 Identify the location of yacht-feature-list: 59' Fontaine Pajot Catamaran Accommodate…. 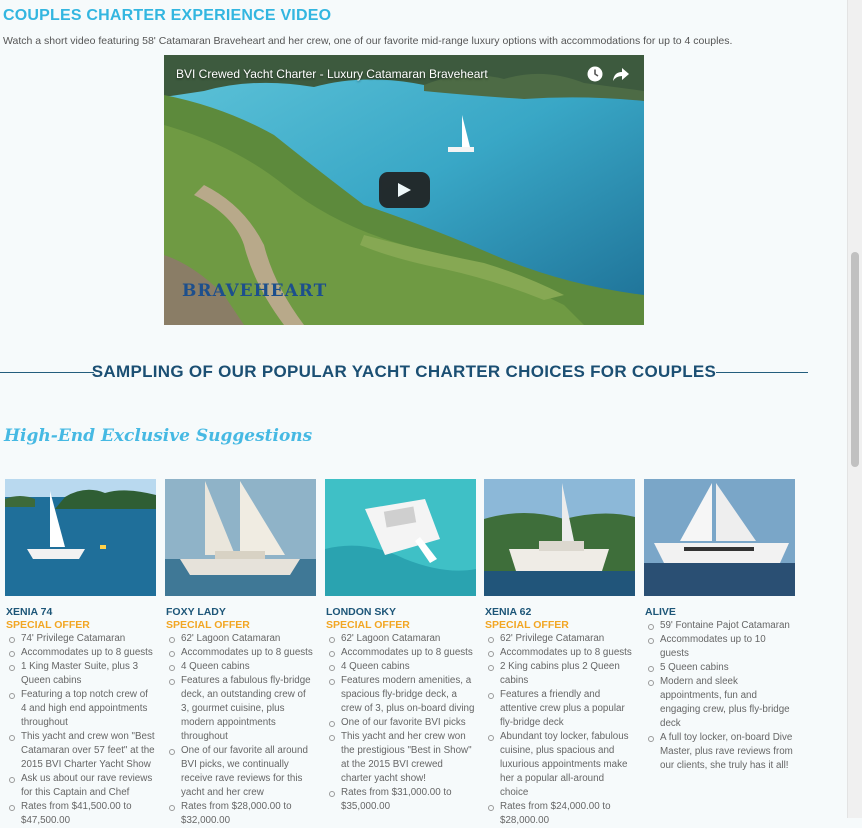
(719, 696).